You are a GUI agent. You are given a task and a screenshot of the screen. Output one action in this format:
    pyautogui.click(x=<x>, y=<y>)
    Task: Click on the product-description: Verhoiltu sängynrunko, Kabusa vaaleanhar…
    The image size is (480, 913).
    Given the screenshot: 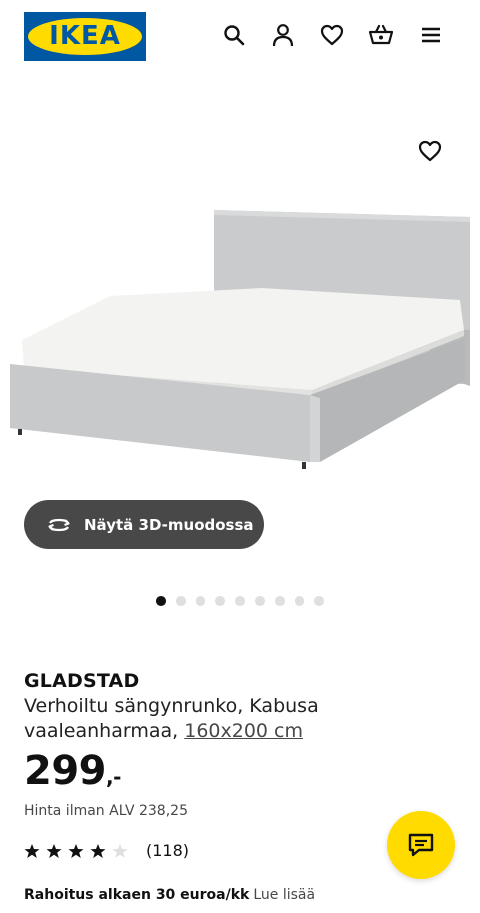 What is the action you would take?
    pyautogui.click(x=234, y=719)
    